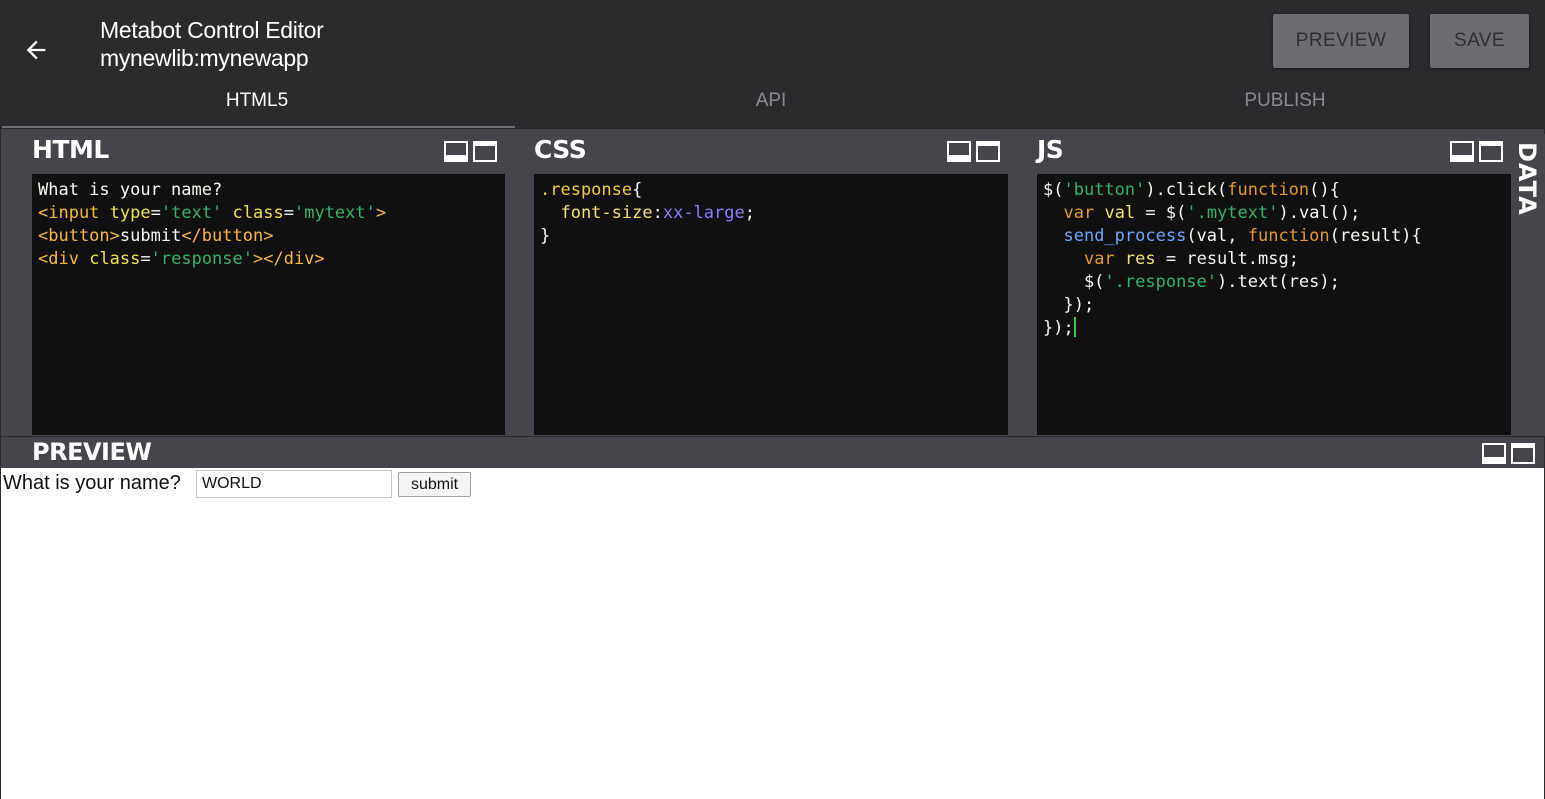 Image resolution: width=1545 pixels, height=799 pixels. Describe the element at coordinates (58, 259) in the screenshot. I see `code-token: <div` at that location.